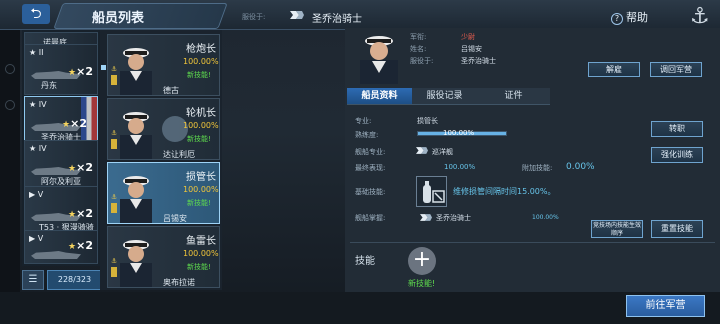  Describe the element at coordinates (363, 121) in the screenshot. I see `specialty-label: 专业:` at that location.